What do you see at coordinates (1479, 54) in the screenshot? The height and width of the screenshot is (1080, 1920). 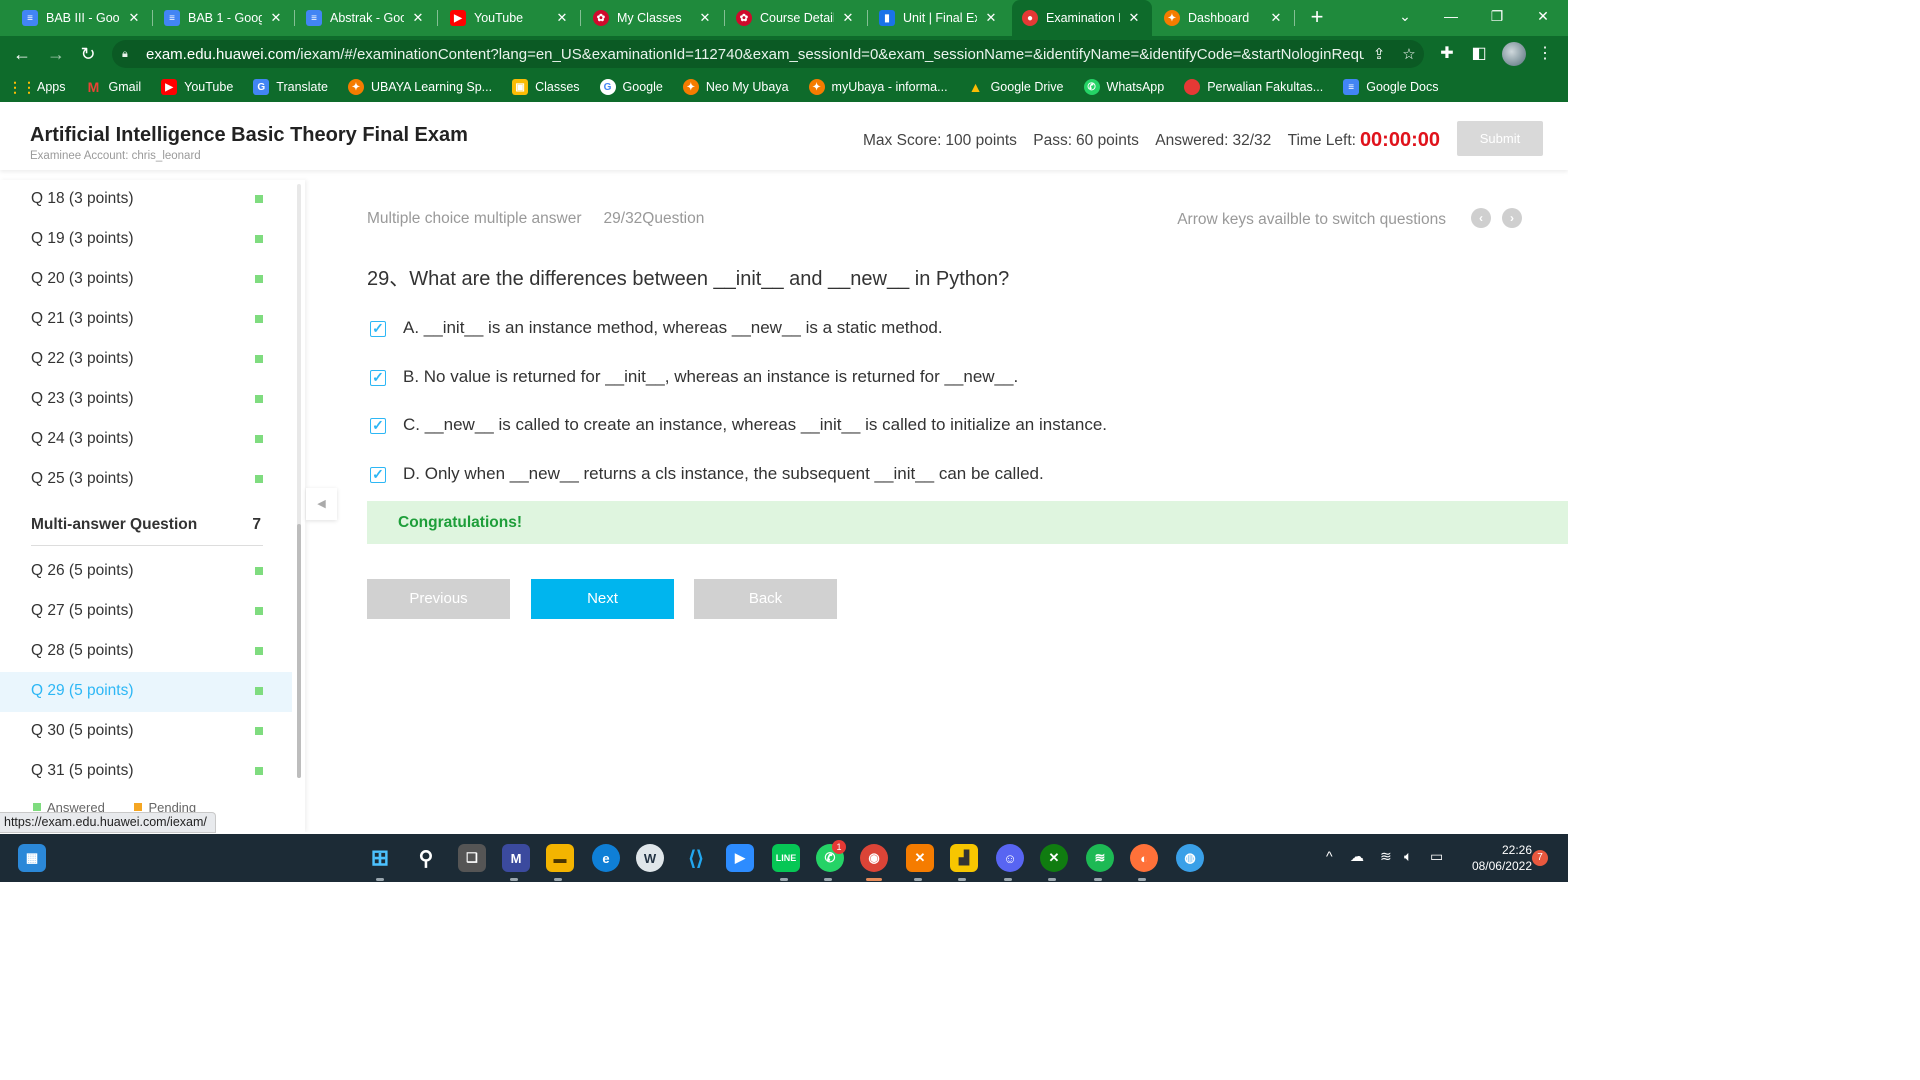 I see `side-panel-icon: ◧` at bounding box center [1479, 54].